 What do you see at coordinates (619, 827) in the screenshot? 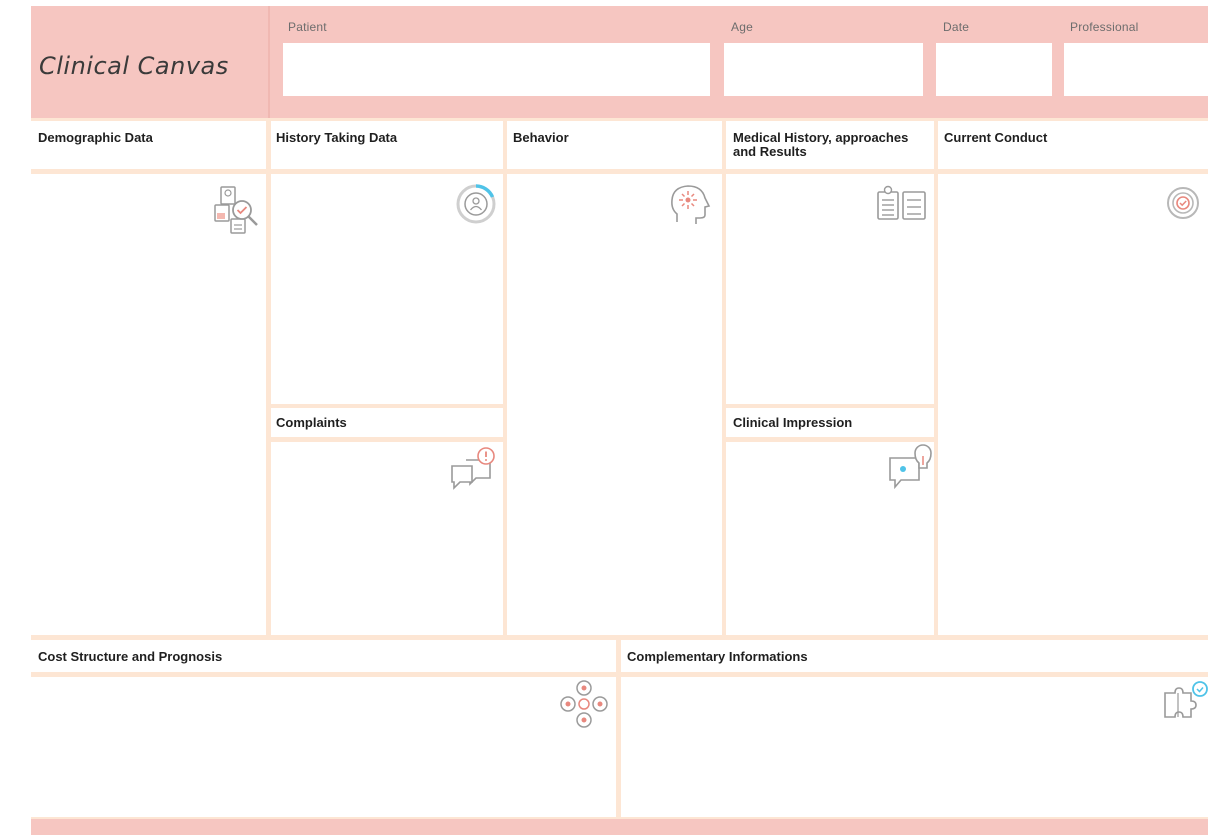
I see `footer-band` at bounding box center [619, 827].